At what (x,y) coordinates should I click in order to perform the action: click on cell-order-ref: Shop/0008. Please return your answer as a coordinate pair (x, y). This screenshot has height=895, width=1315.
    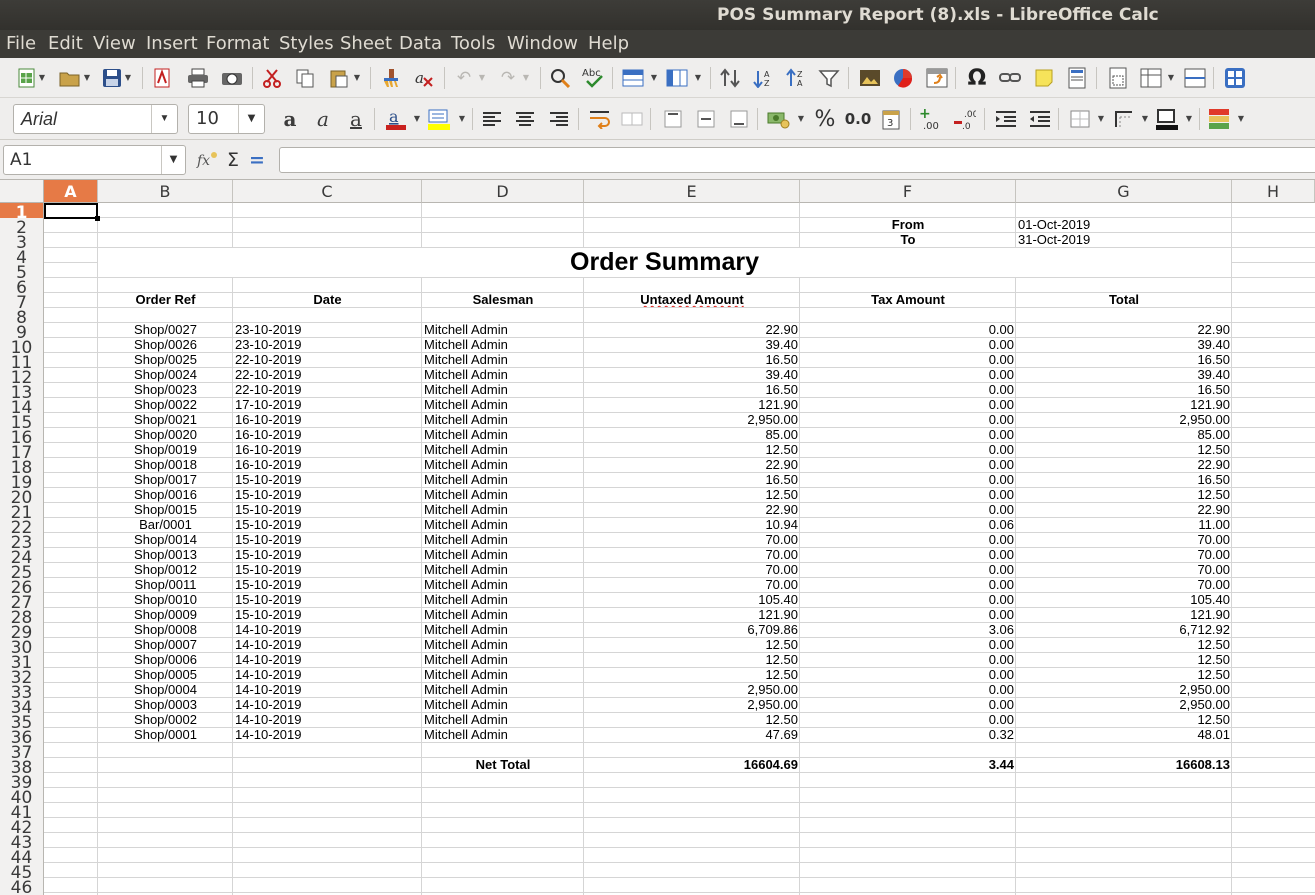
    Looking at the image, I should click on (165, 629).